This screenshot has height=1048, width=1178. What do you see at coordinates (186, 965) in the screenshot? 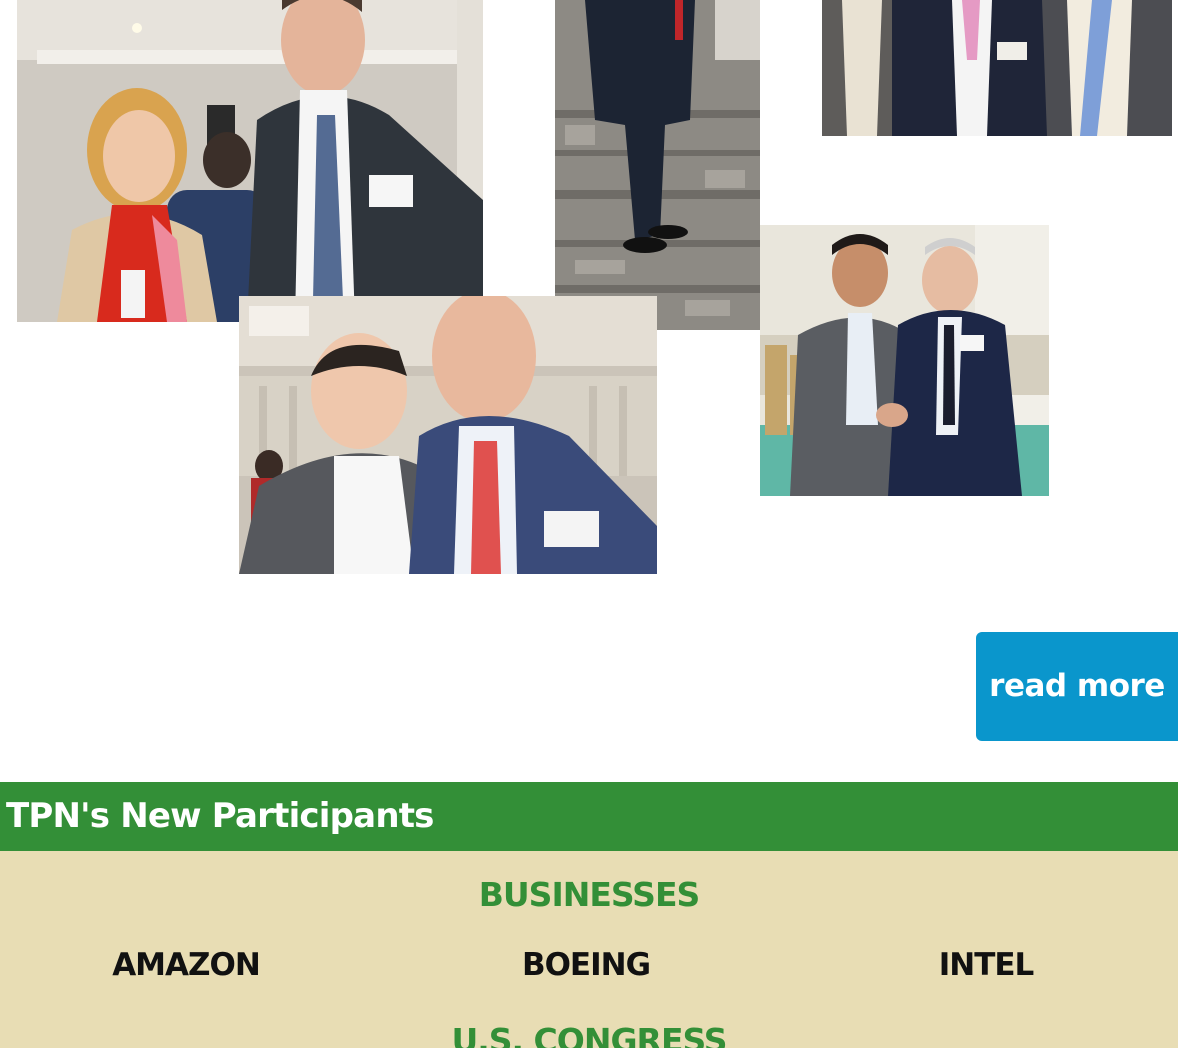
I see `business-item-amazon: AMAZON` at bounding box center [186, 965].